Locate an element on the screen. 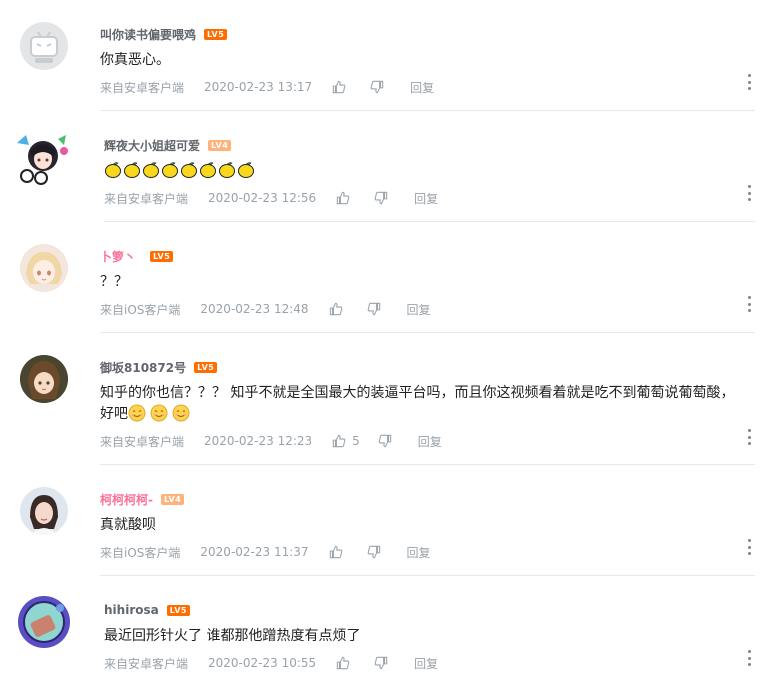 The width and height of the screenshot is (771, 686). like-count: 5 is located at coordinates (356, 441).